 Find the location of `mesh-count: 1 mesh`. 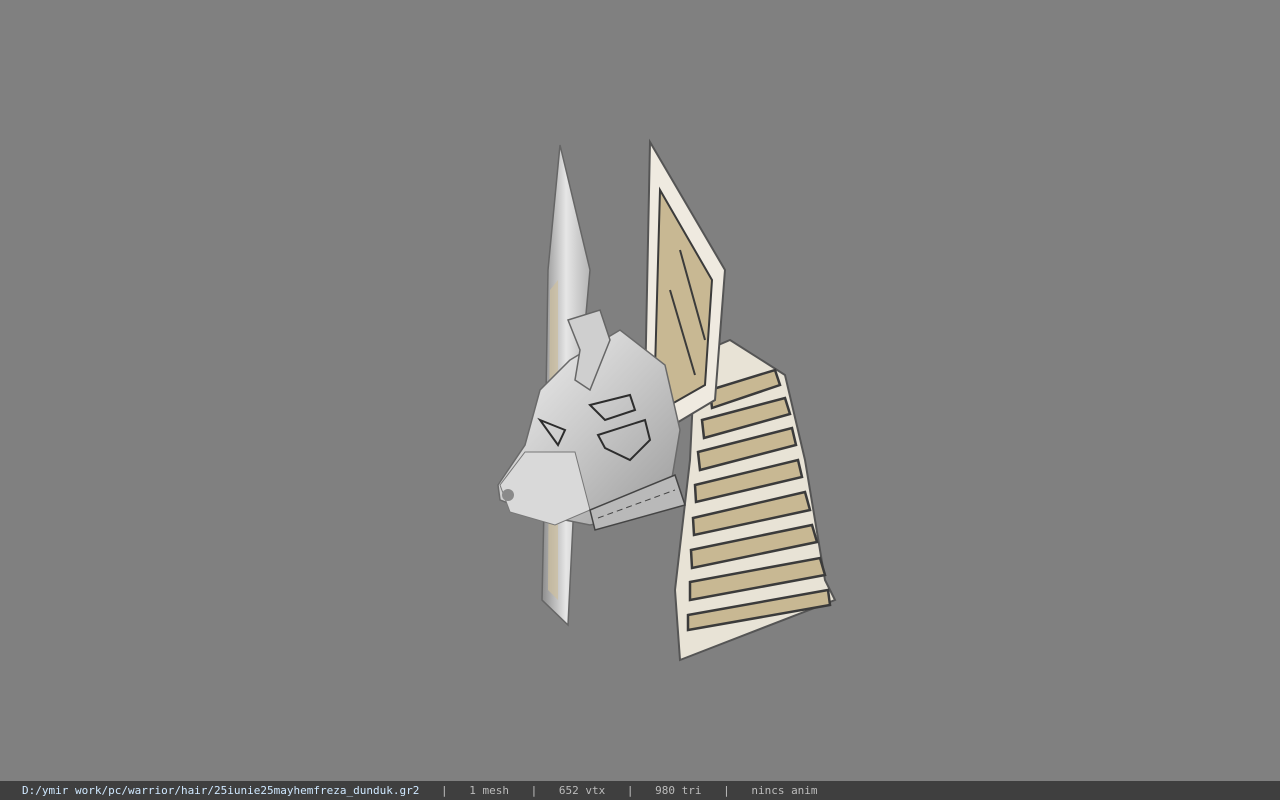

mesh-count: 1 mesh is located at coordinates (489, 790).